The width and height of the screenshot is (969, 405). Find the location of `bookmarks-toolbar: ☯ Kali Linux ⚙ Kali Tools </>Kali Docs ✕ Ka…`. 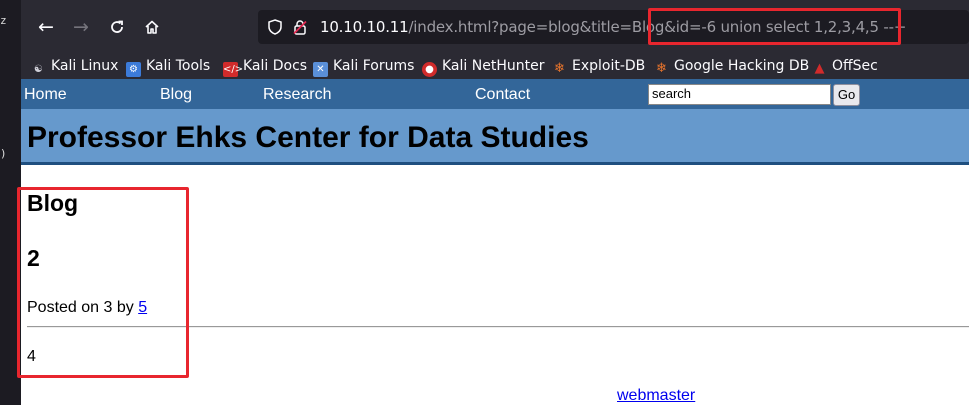

bookmarks-toolbar: ☯ Kali Linux ⚙ Kali Tools </>Kali Docs ✕ Ka… is located at coordinates (495, 66).